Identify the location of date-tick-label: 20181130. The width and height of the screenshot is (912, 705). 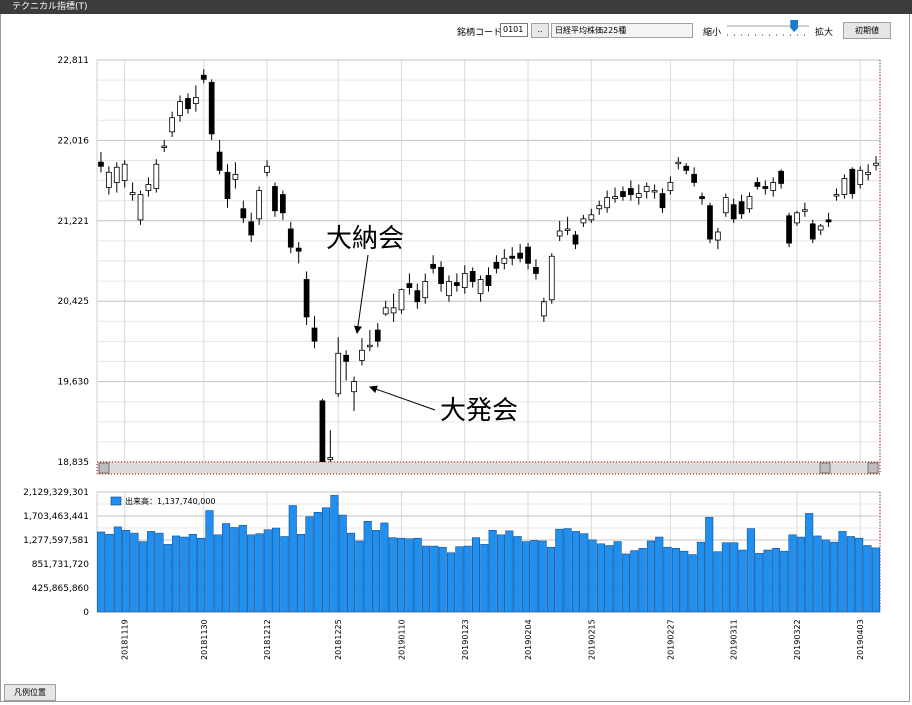
(204, 639).